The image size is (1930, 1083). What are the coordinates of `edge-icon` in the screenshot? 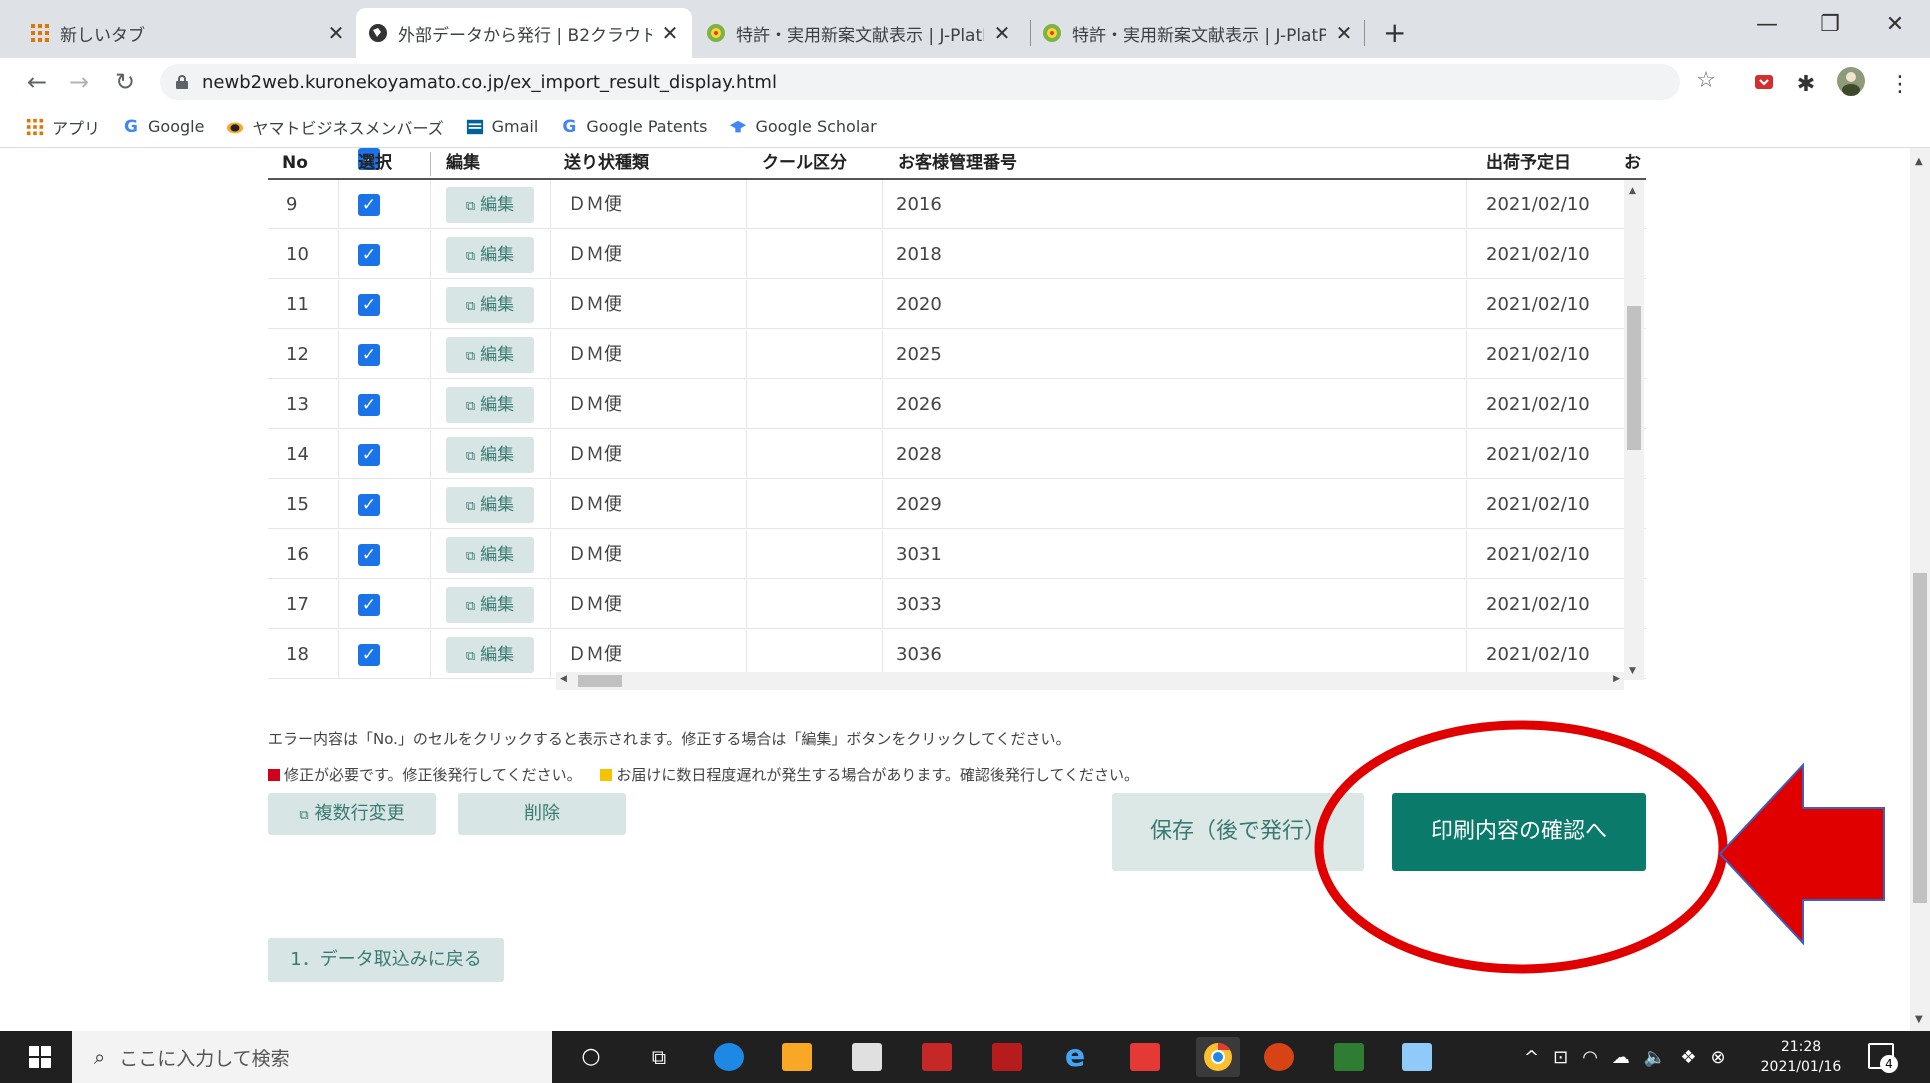 It's located at (729, 1057).